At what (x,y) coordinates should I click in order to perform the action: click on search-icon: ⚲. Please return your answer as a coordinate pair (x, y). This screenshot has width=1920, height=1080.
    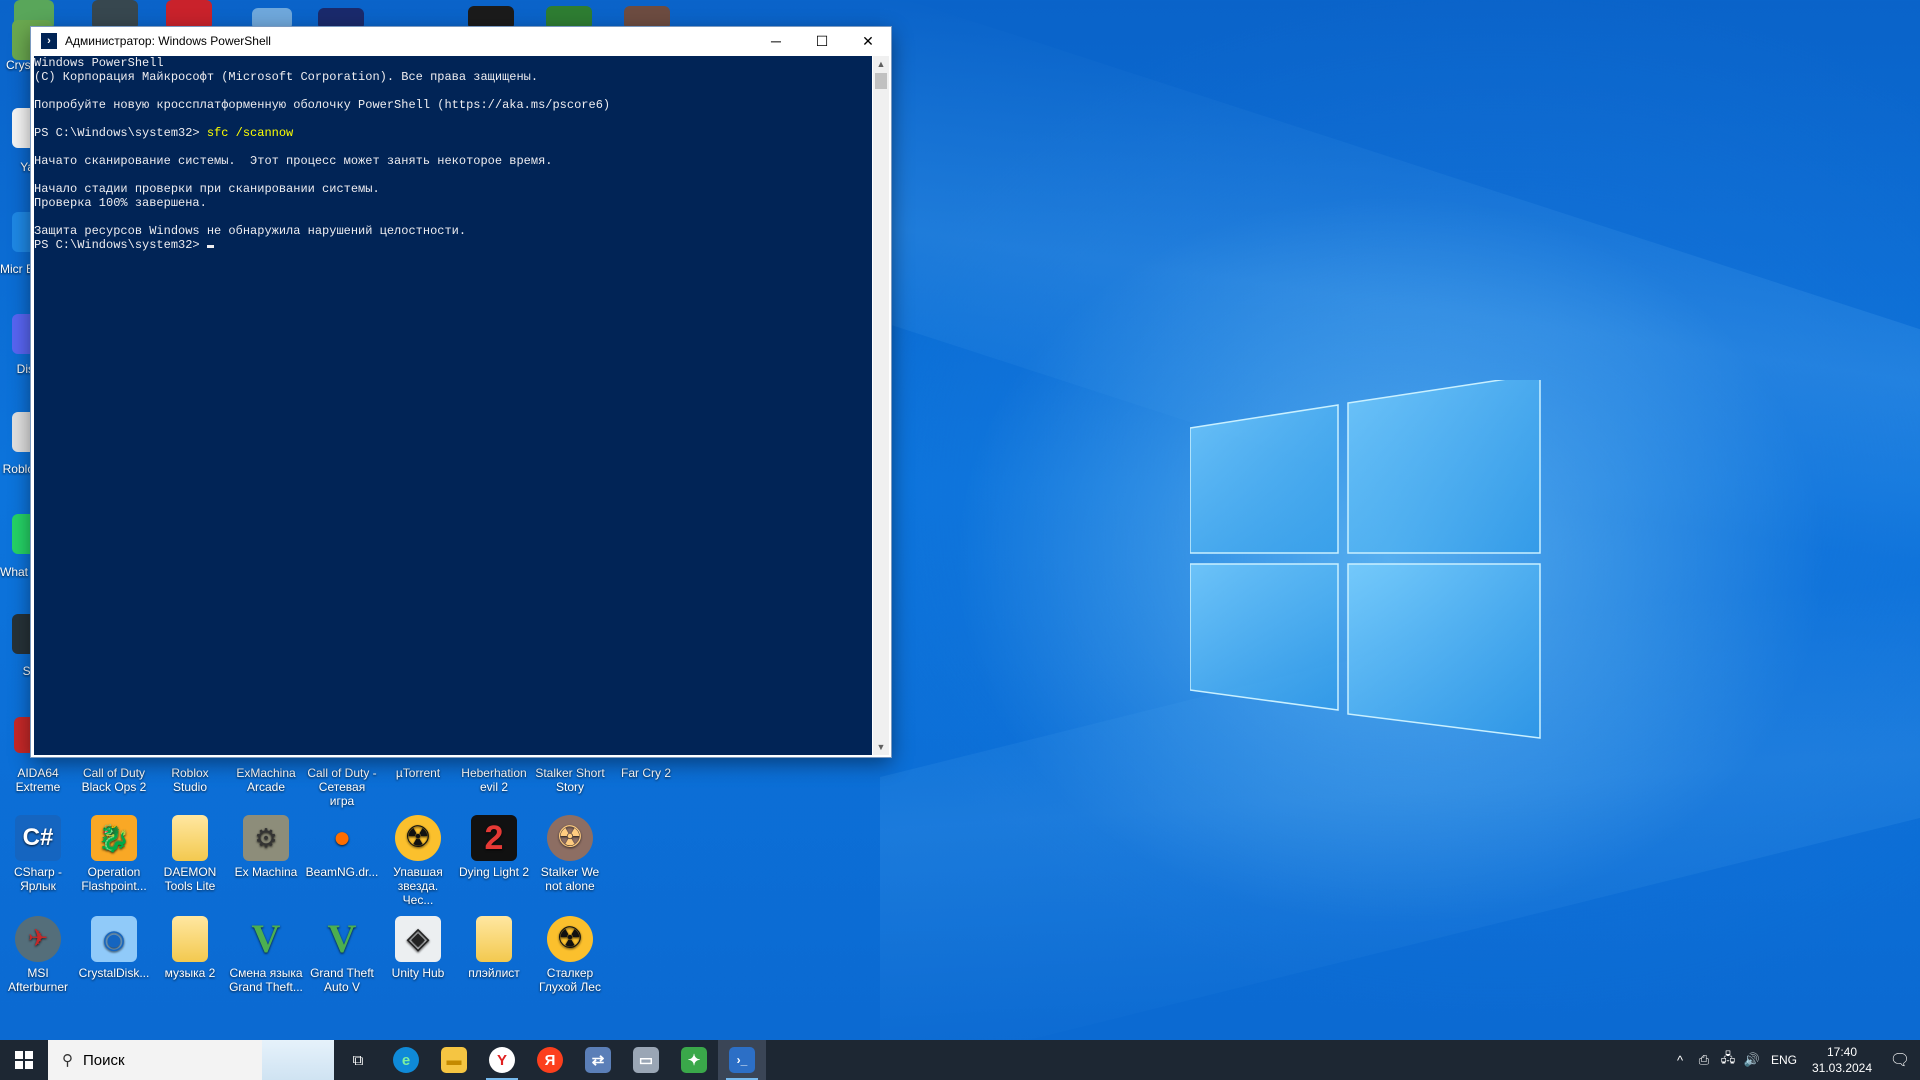
    Looking at the image, I should click on (67, 1060).